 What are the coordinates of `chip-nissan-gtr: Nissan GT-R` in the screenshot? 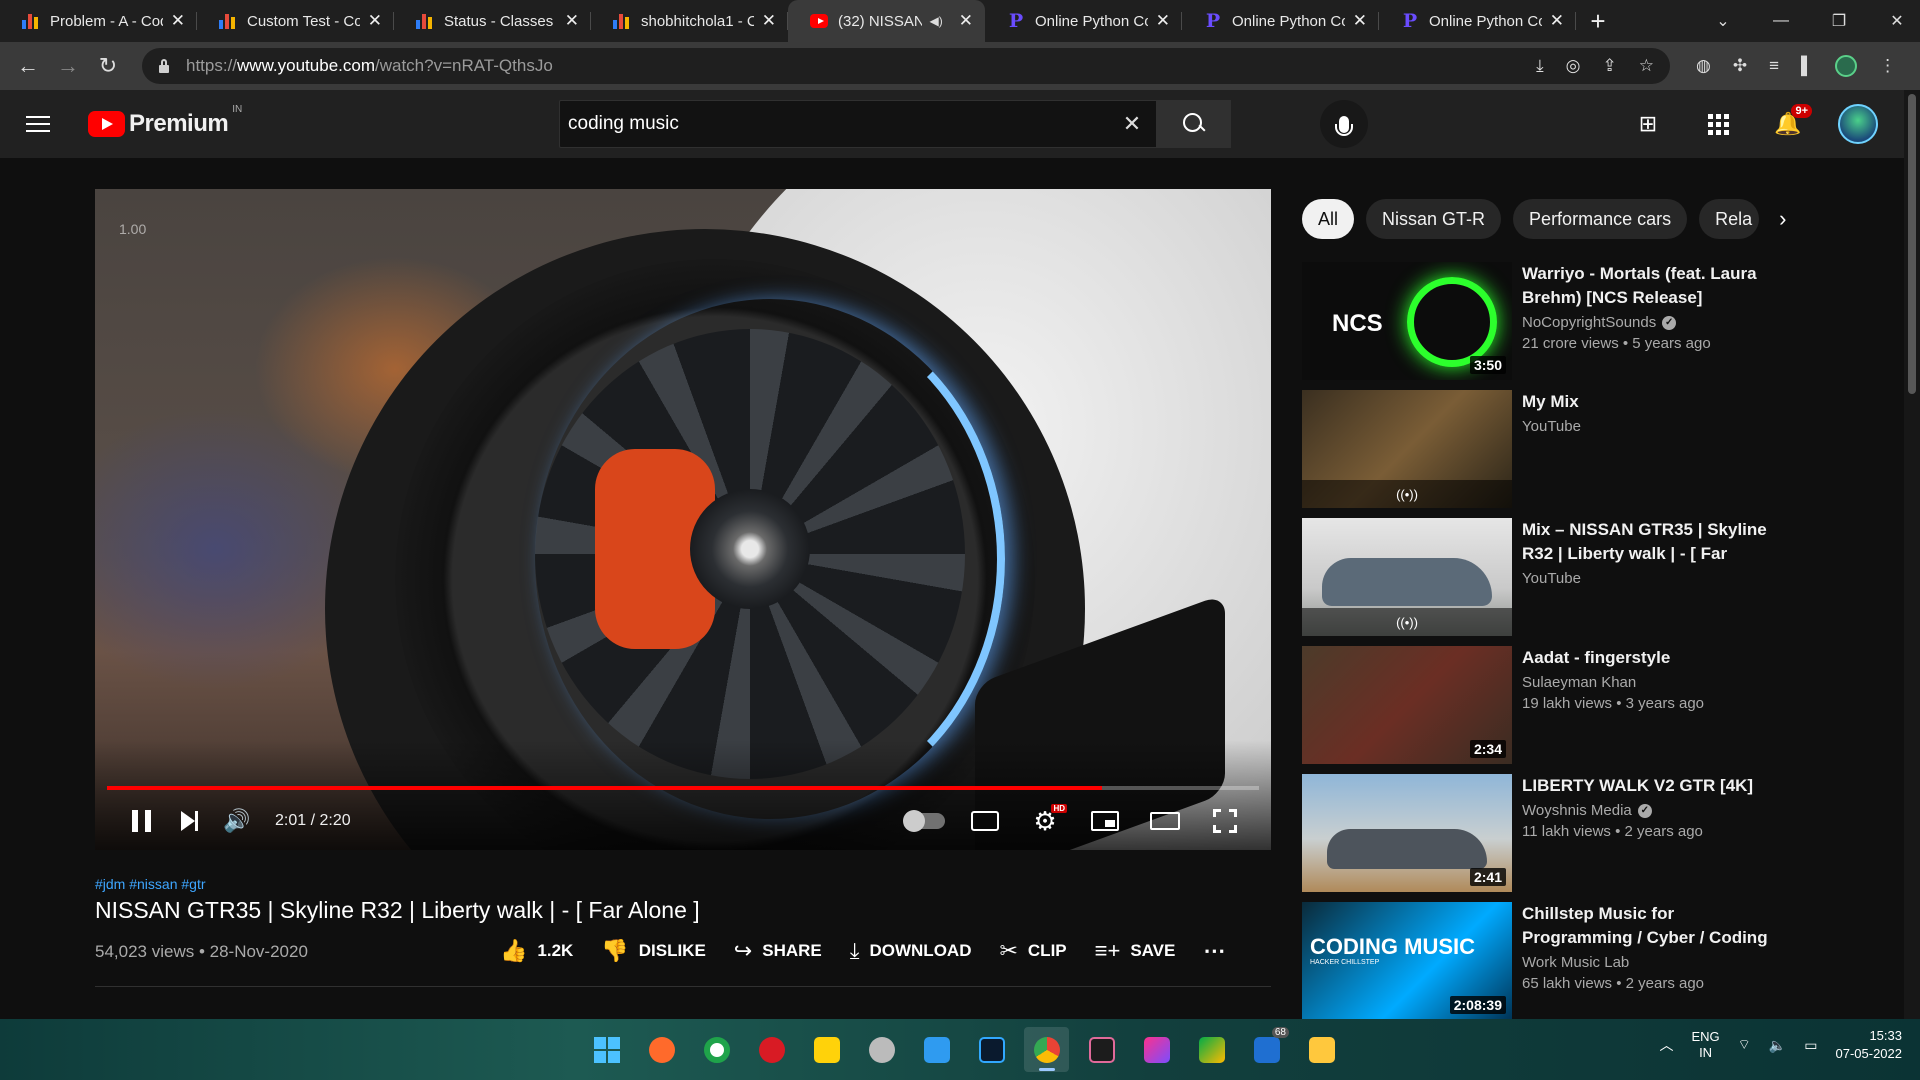 It's located at (1434, 219).